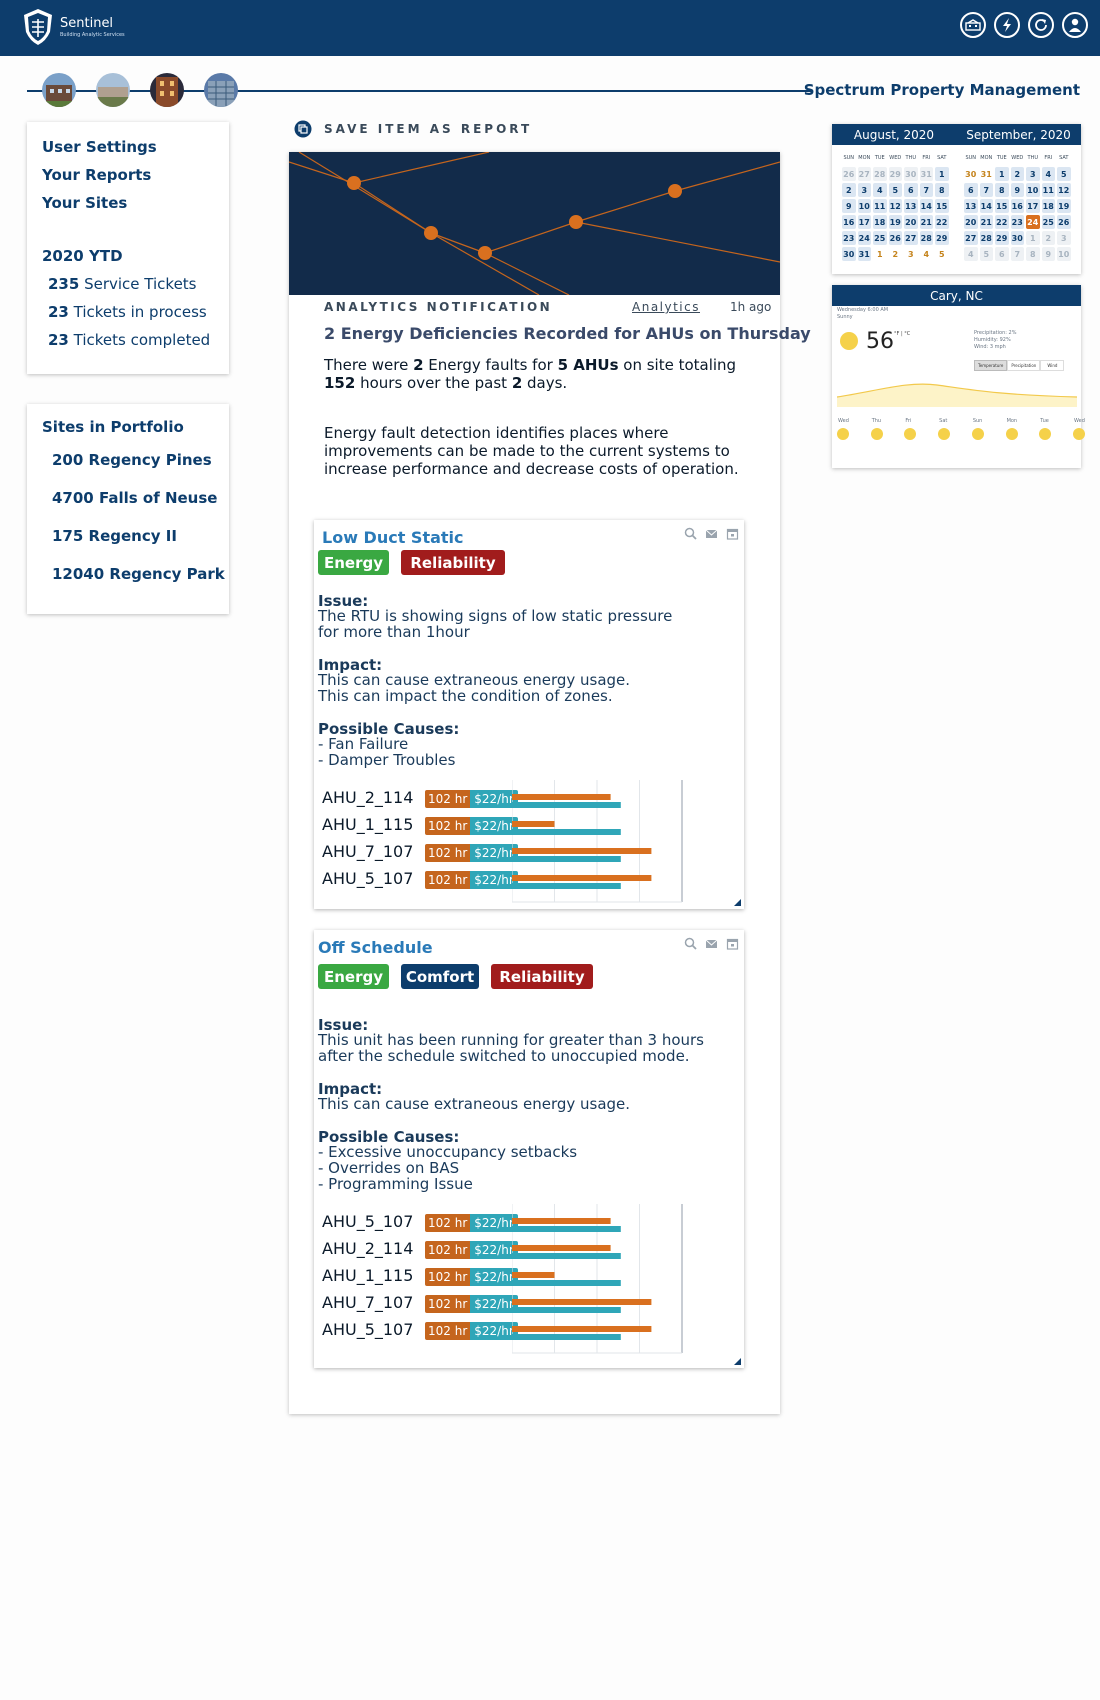 The height and width of the screenshot is (1700, 1100). Describe the element at coordinates (99, 147) in the screenshot. I see `user-settings-link: User Settings` at that location.